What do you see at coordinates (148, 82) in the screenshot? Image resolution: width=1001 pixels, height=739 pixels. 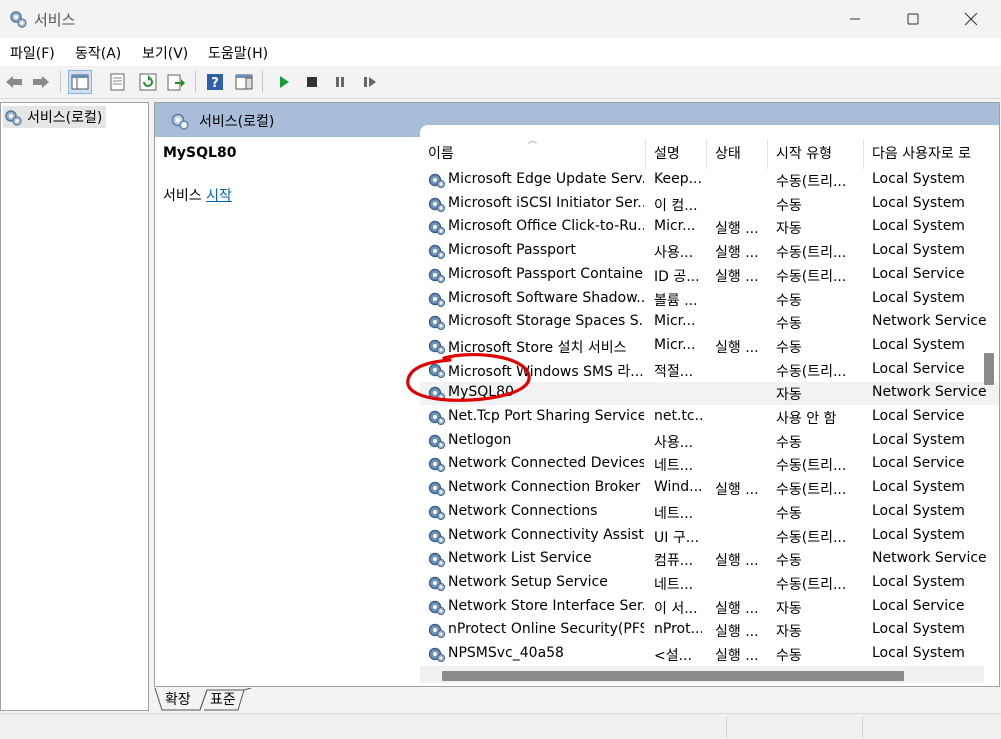 I see `refresh-button` at bounding box center [148, 82].